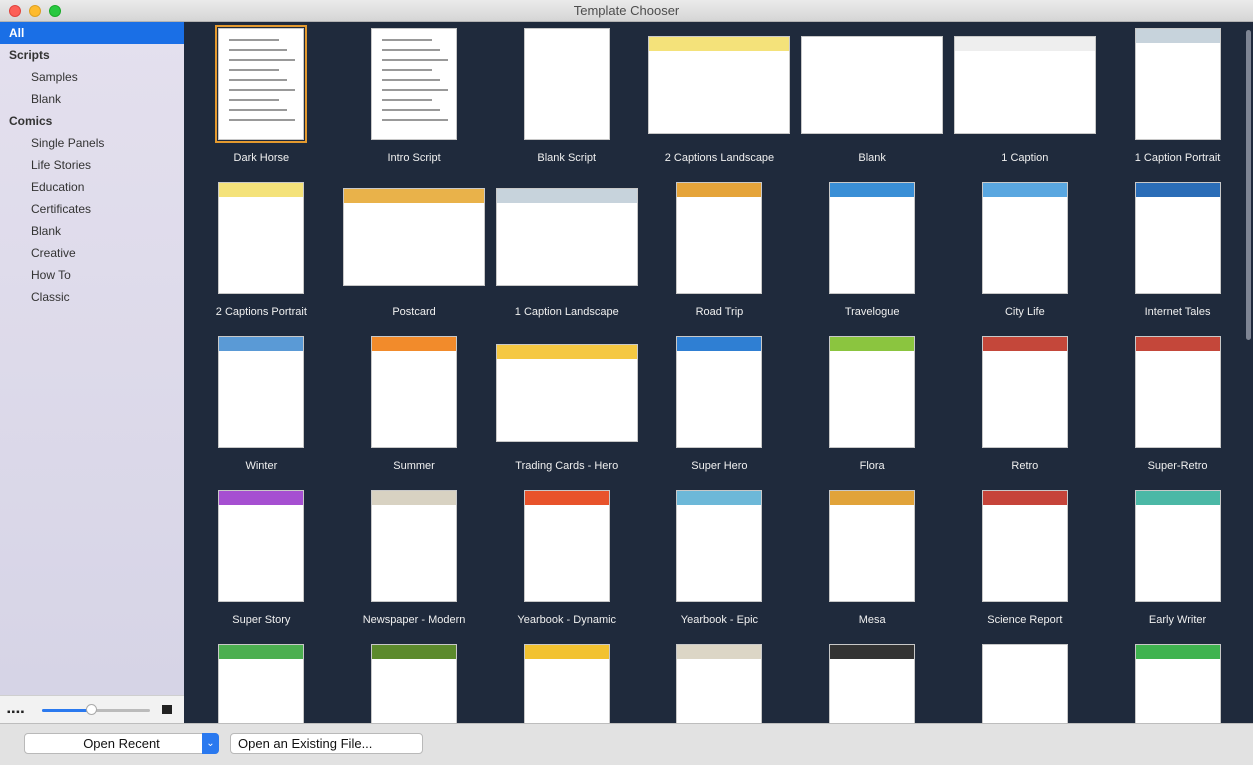 This screenshot has width=1253, height=765. Describe the element at coordinates (92, 33) in the screenshot. I see `sidebar-item-all: All` at that location.